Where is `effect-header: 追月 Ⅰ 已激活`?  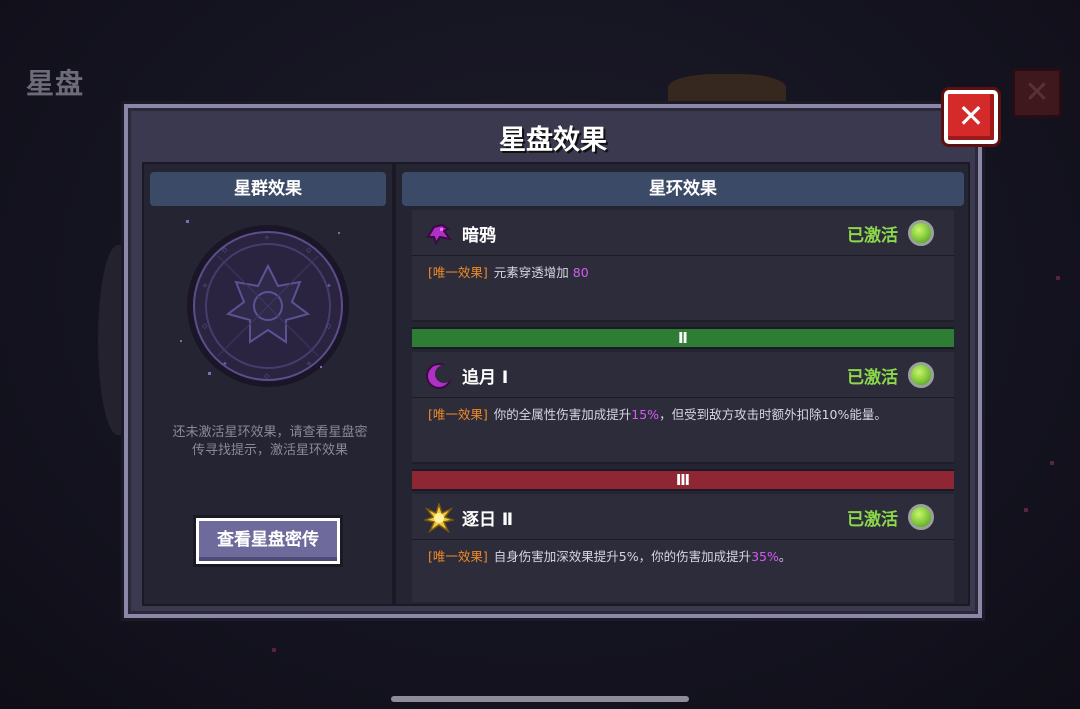 effect-header: 追月 Ⅰ 已激活 is located at coordinates (683, 375).